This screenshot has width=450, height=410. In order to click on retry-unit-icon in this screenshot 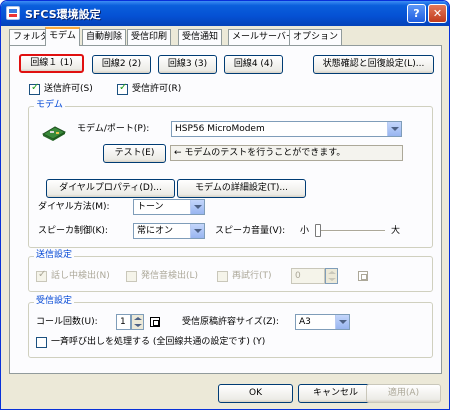, I will do `click(363, 276)`.